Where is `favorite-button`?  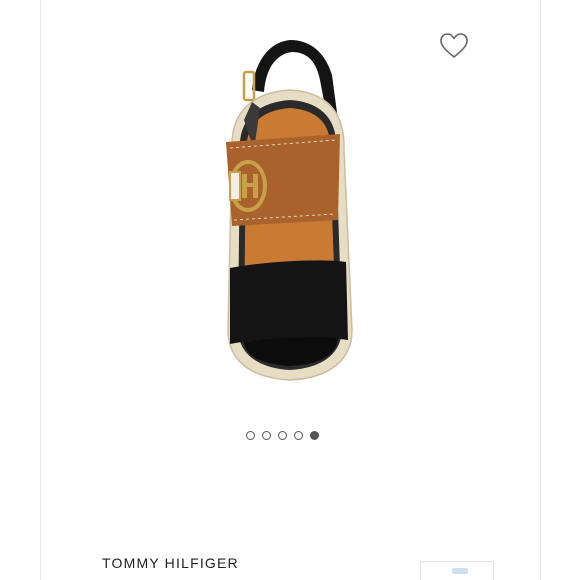
favorite-button is located at coordinates (454, 46).